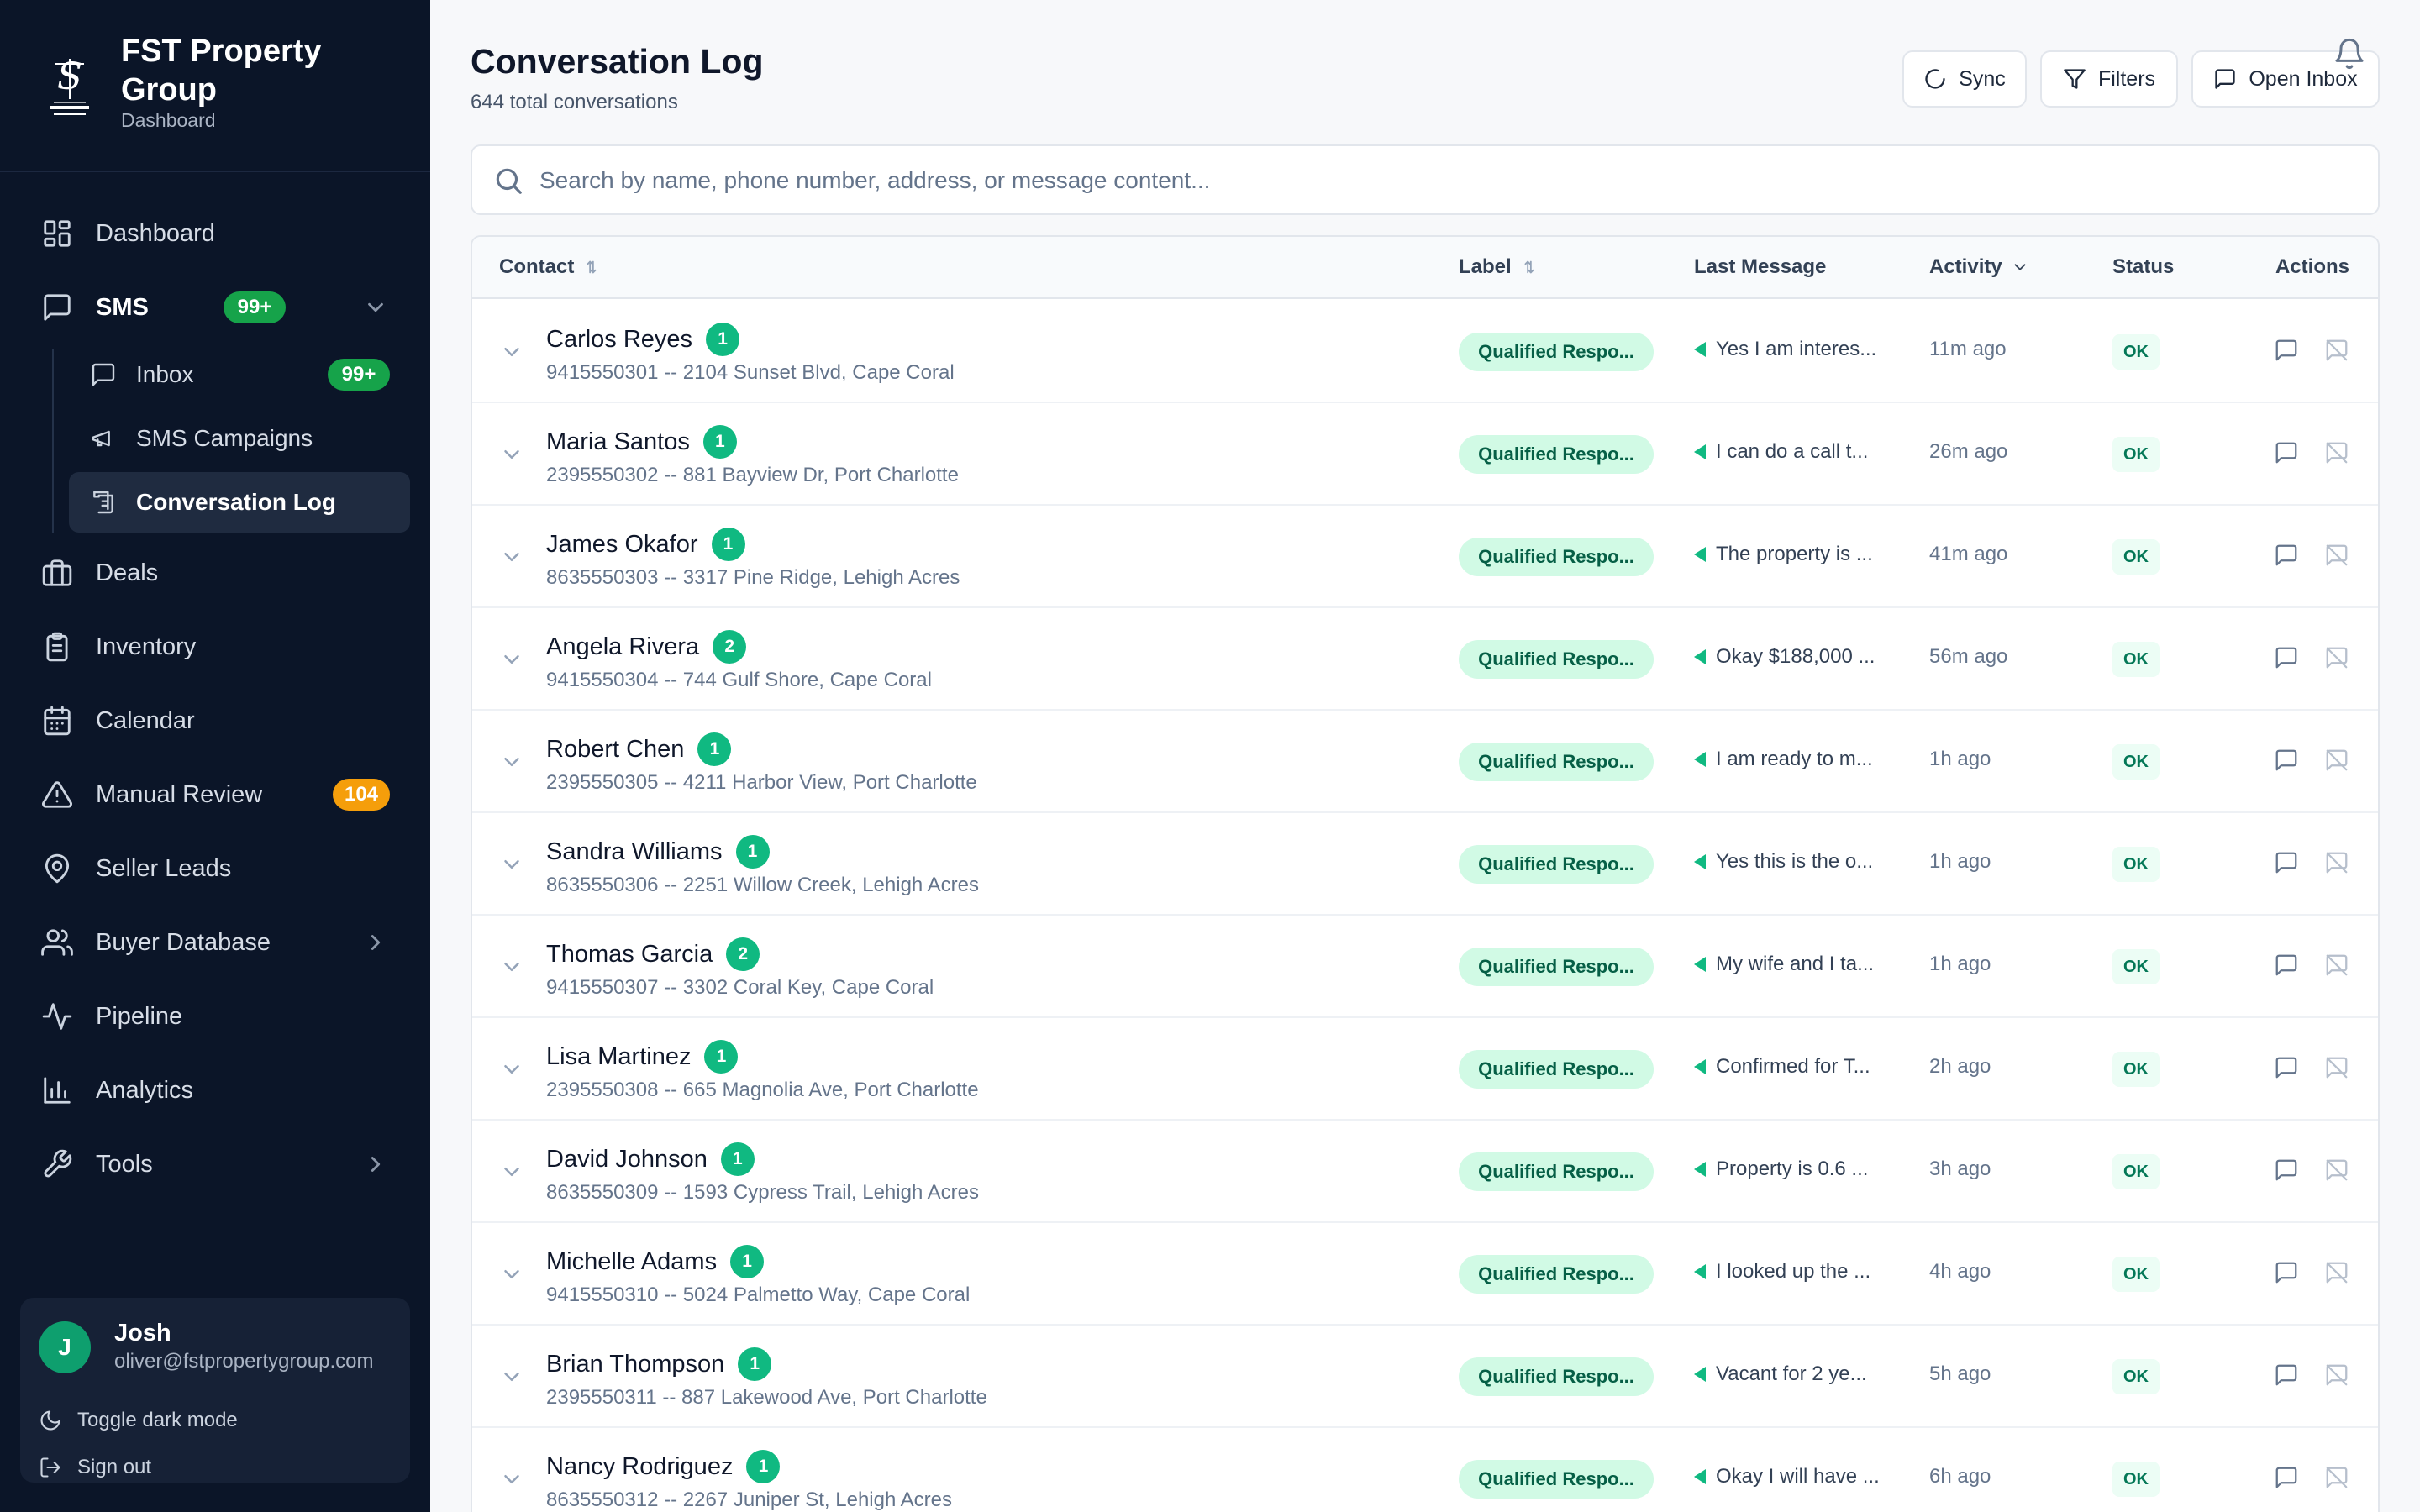  I want to click on avatar: J, so click(65, 1347).